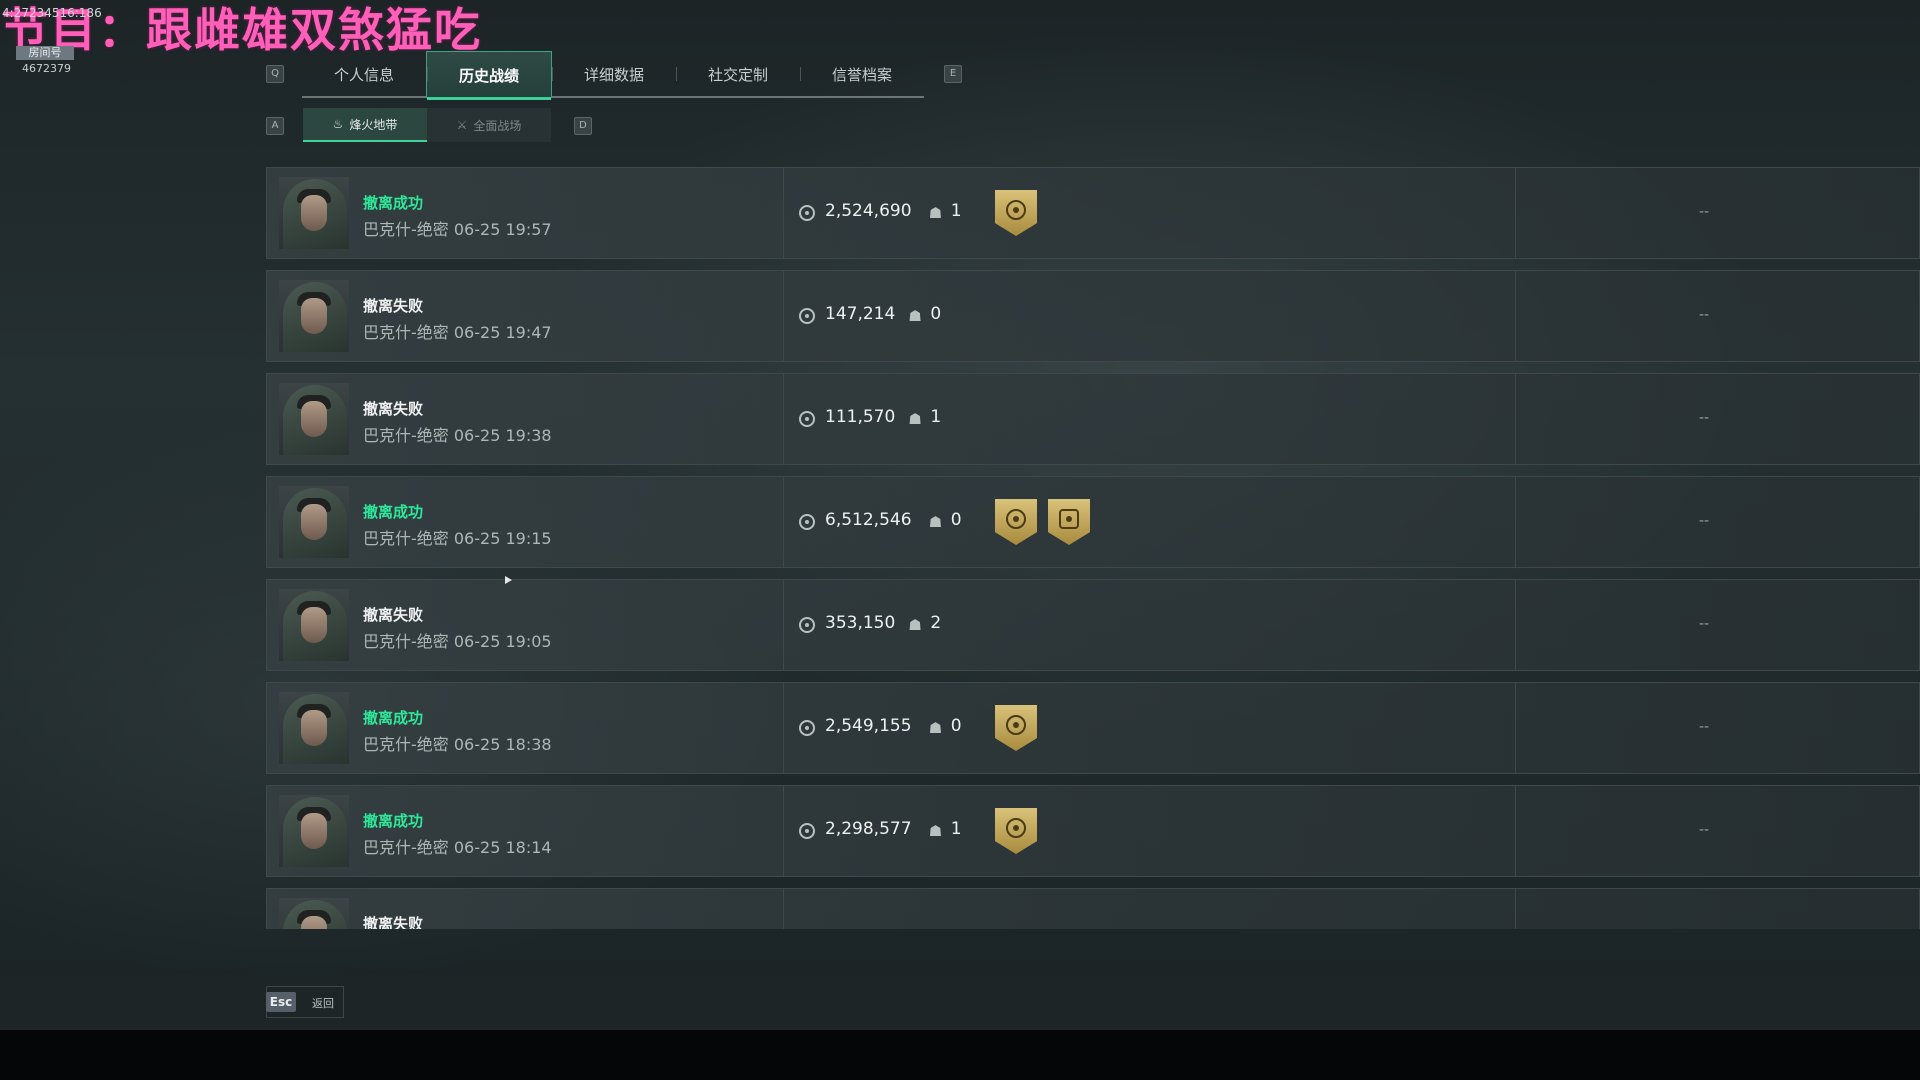 The height and width of the screenshot is (1080, 1920). What do you see at coordinates (457, 537) in the screenshot?
I see `map-and-time: 巴克什-绝密 06-25 19:15` at bounding box center [457, 537].